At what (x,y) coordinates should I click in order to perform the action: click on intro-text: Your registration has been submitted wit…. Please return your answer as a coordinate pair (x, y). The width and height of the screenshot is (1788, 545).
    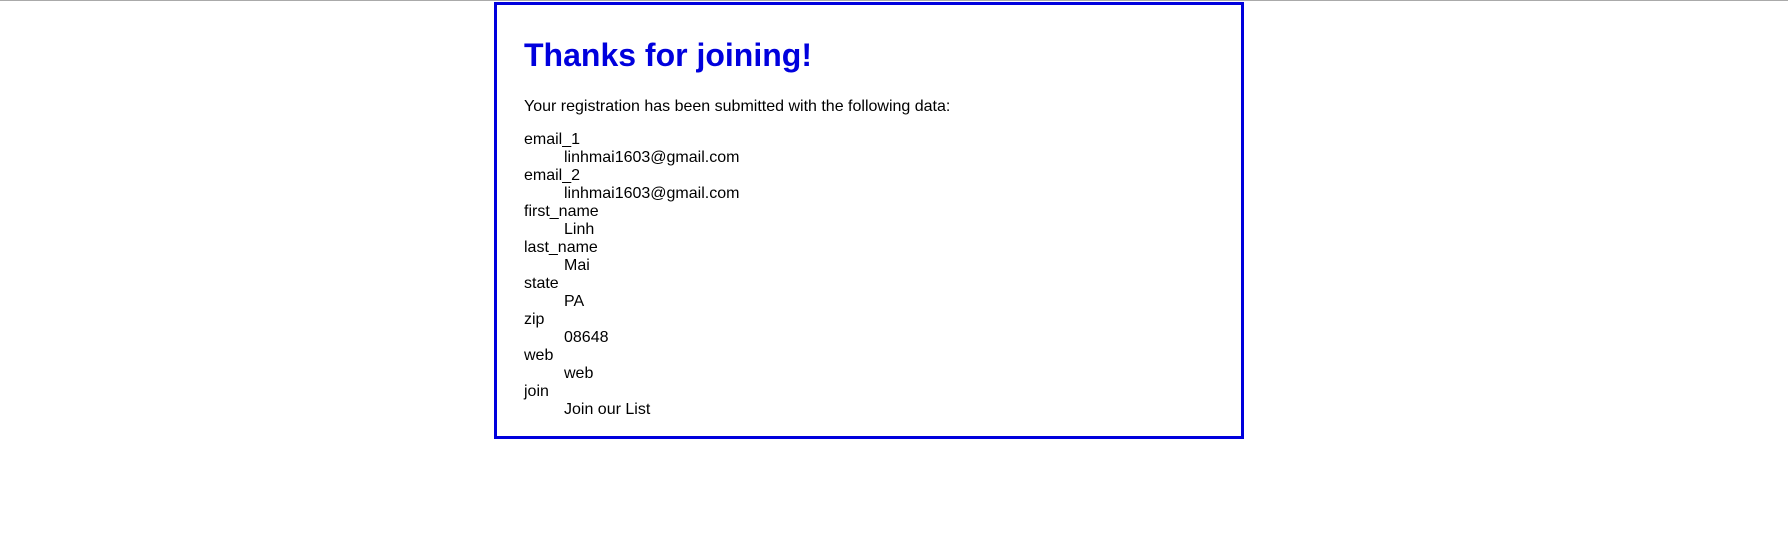
    Looking at the image, I should click on (737, 106).